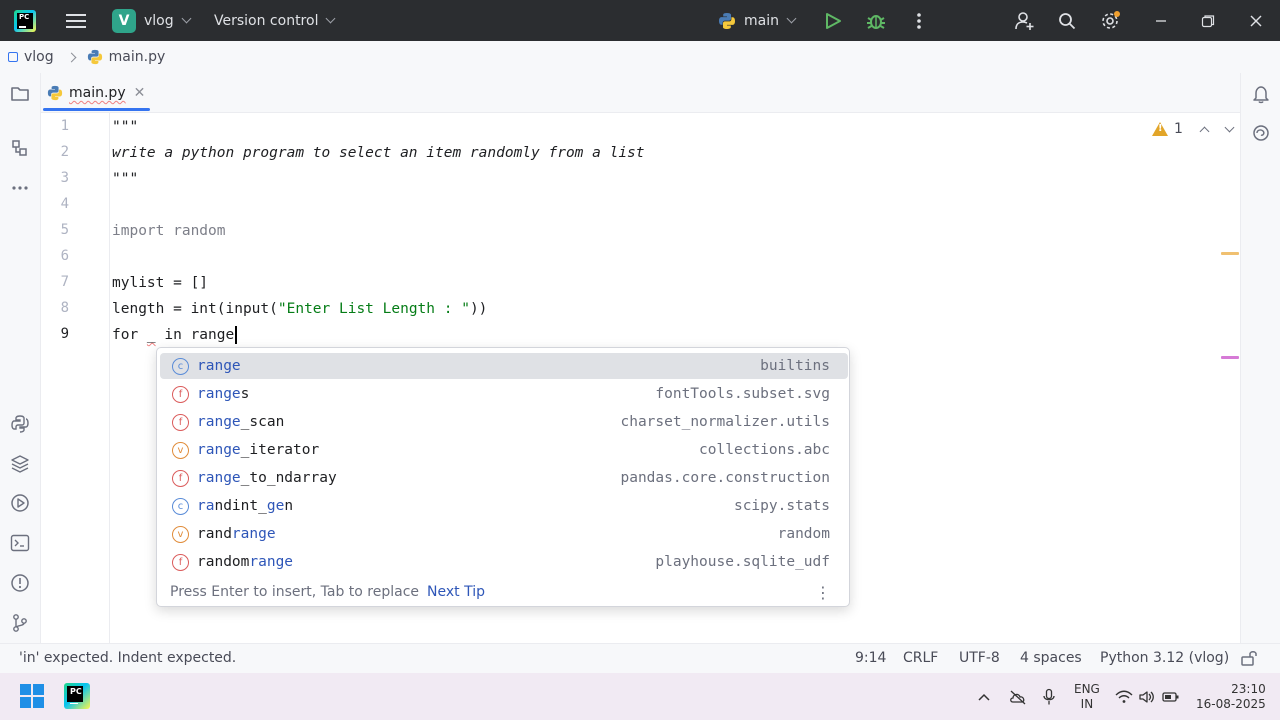 The height and width of the screenshot is (720, 1280). What do you see at coordinates (25, 20) in the screenshot?
I see `pycharm-logo-icon: PC` at bounding box center [25, 20].